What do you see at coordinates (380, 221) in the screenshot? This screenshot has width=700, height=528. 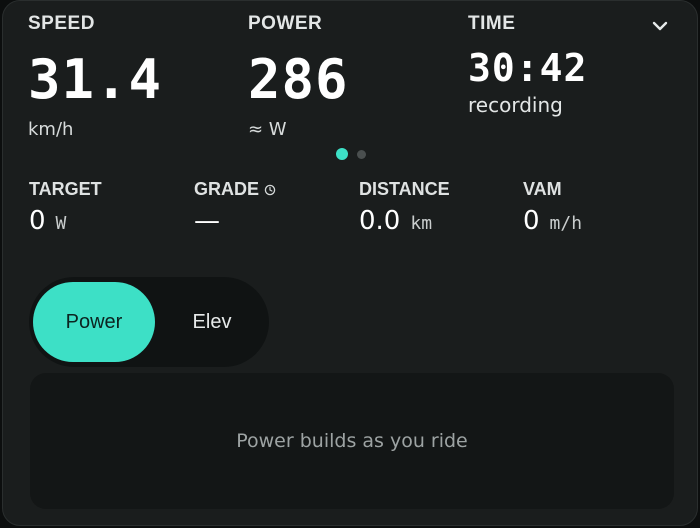 I see `distance-value: 0.0` at bounding box center [380, 221].